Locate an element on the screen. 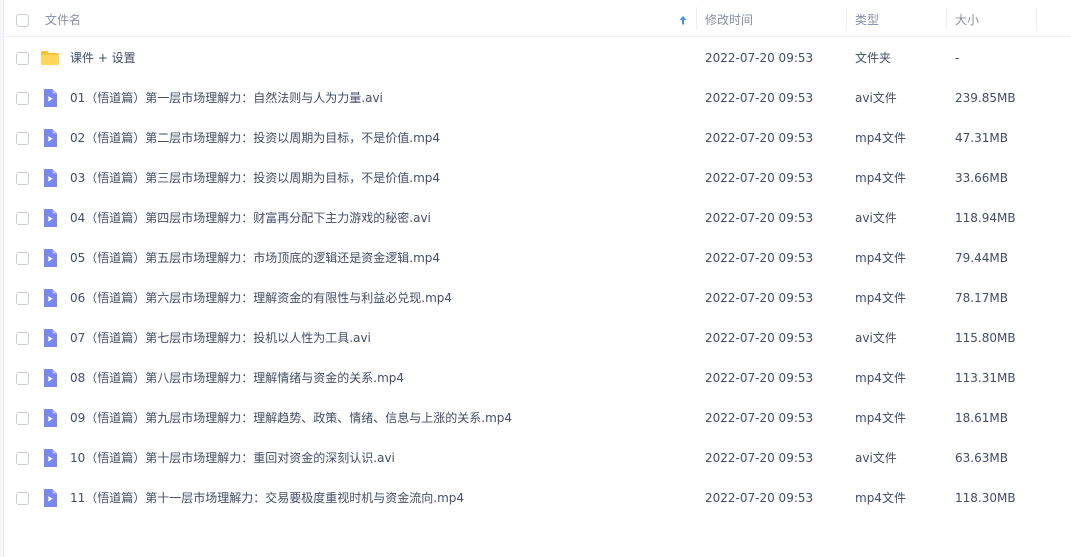  column-header-size: 大小 is located at coordinates (967, 20).